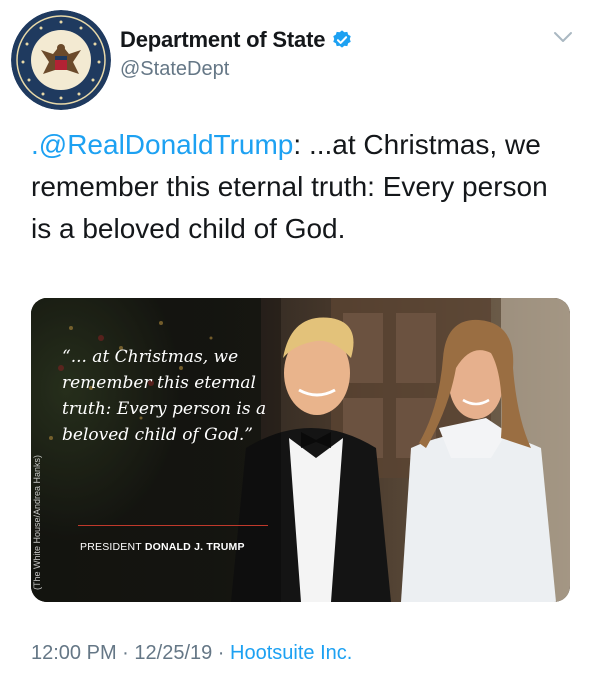 The height and width of the screenshot is (680, 591). Describe the element at coordinates (194, 547) in the screenshot. I see `attribution-name: DONALD J. TRUMP` at that location.